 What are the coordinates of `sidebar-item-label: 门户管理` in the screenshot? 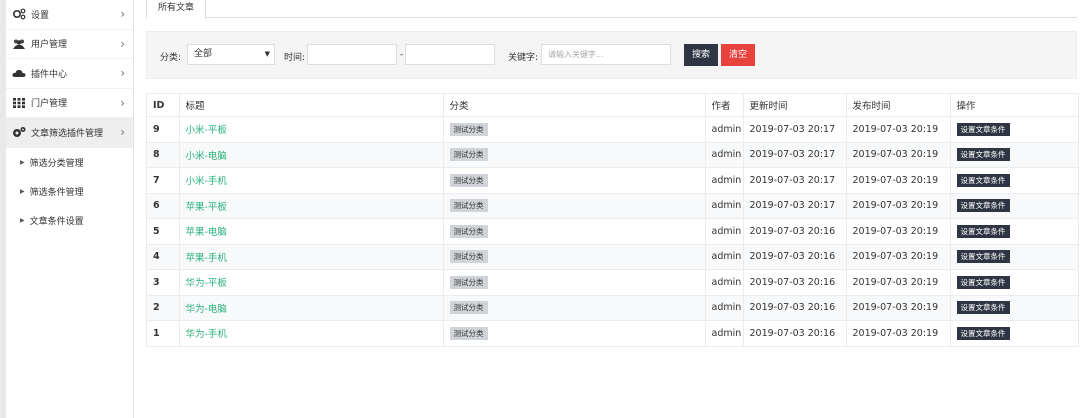 It's located at (49, 104).